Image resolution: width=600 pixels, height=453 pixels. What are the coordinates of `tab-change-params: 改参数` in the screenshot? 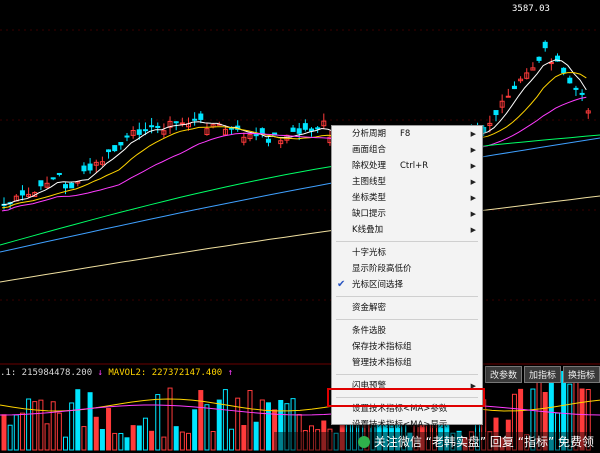 It's located at (503, 374).